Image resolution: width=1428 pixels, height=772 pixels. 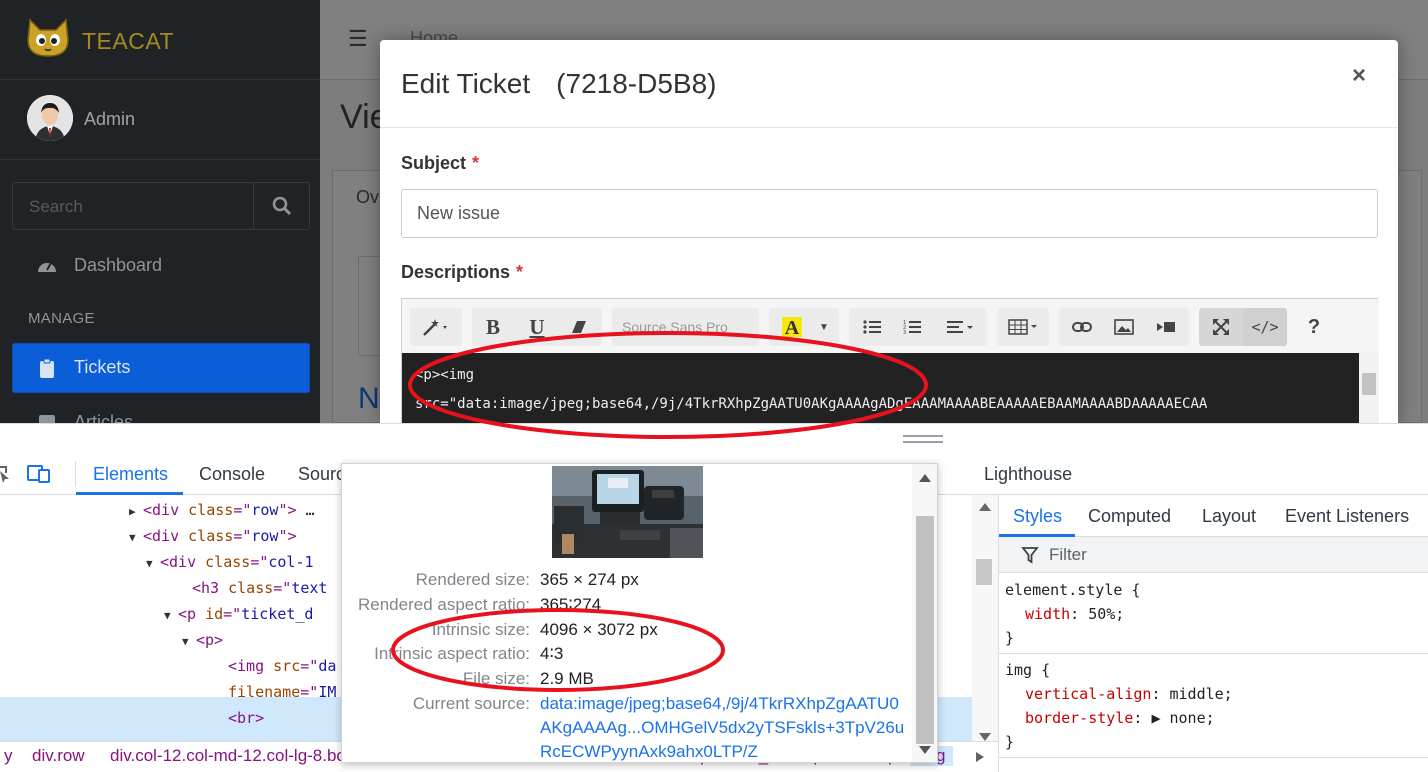 I want to click on search-button, so click(x=281, y=206).